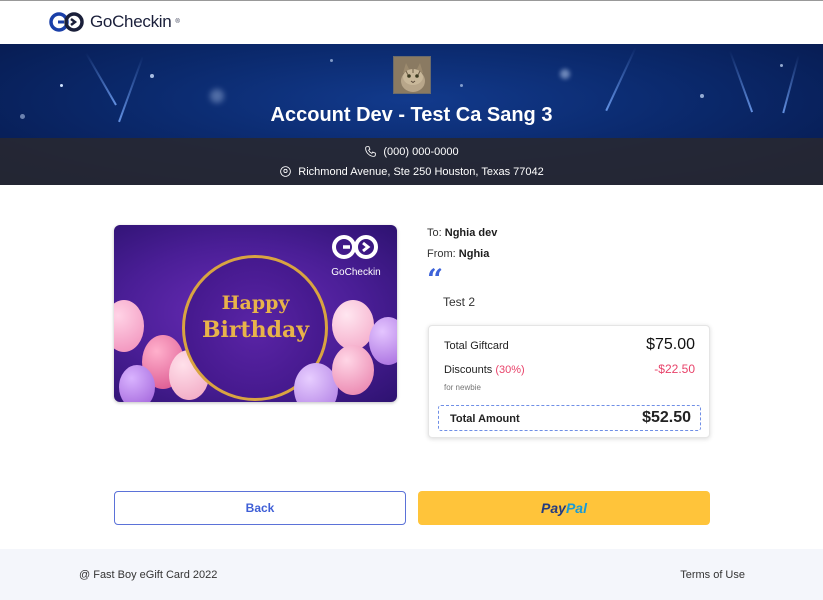 The image size is (823, 600). Describe the element at coordinates (411, 574) in the screenshot. I see `footer: @ Fast Boy eGift Card 2022 Terms of Use` at that location.